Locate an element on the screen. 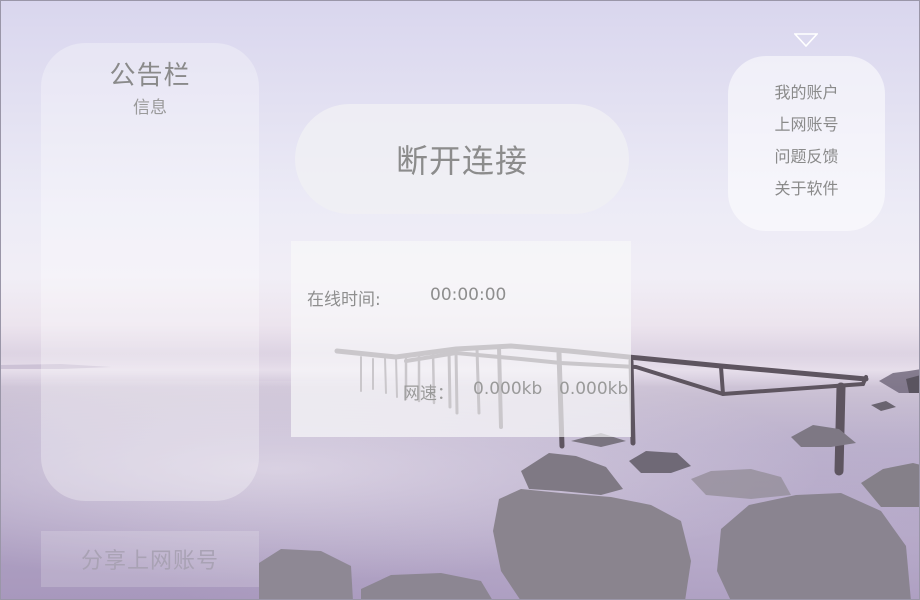  menu-item-about: 关于软件 is located at coordinates (806, 189).